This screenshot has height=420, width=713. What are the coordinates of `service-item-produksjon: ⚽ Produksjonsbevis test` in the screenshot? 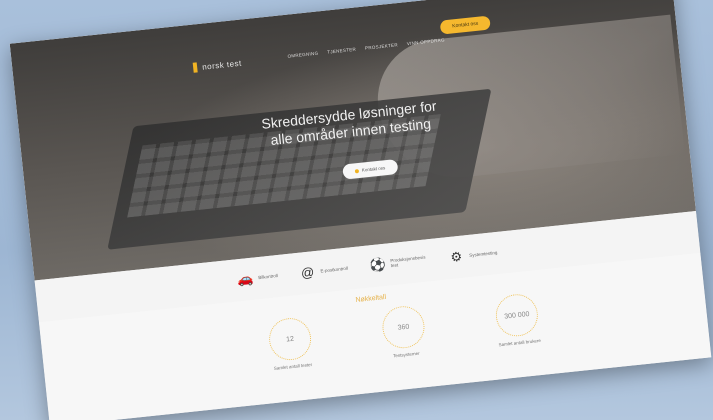 It's located at (397, 263).